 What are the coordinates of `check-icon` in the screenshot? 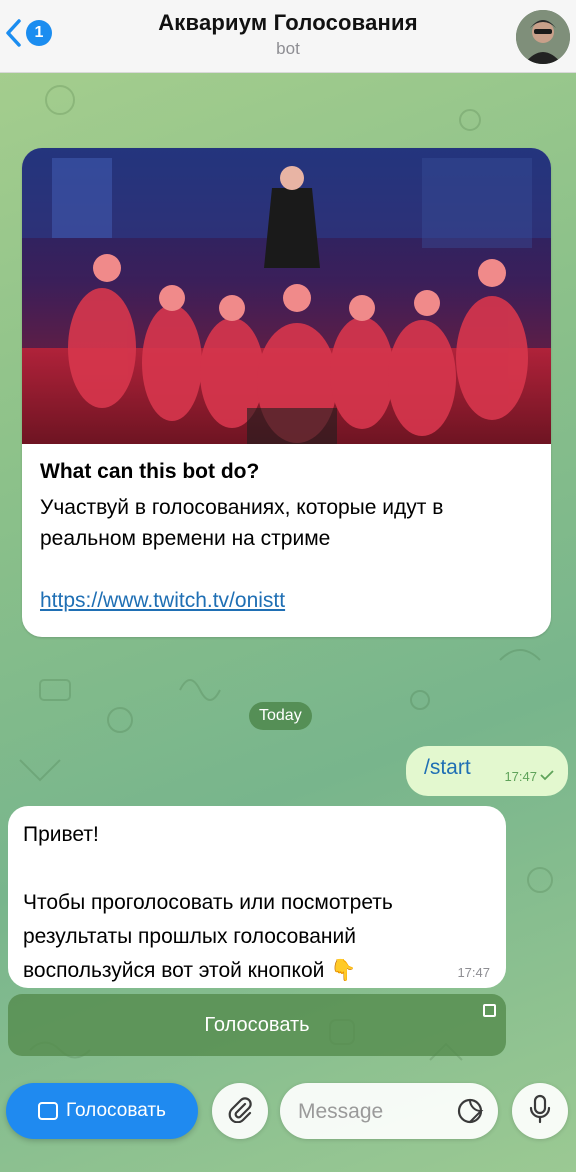 It's located at (547, 776).